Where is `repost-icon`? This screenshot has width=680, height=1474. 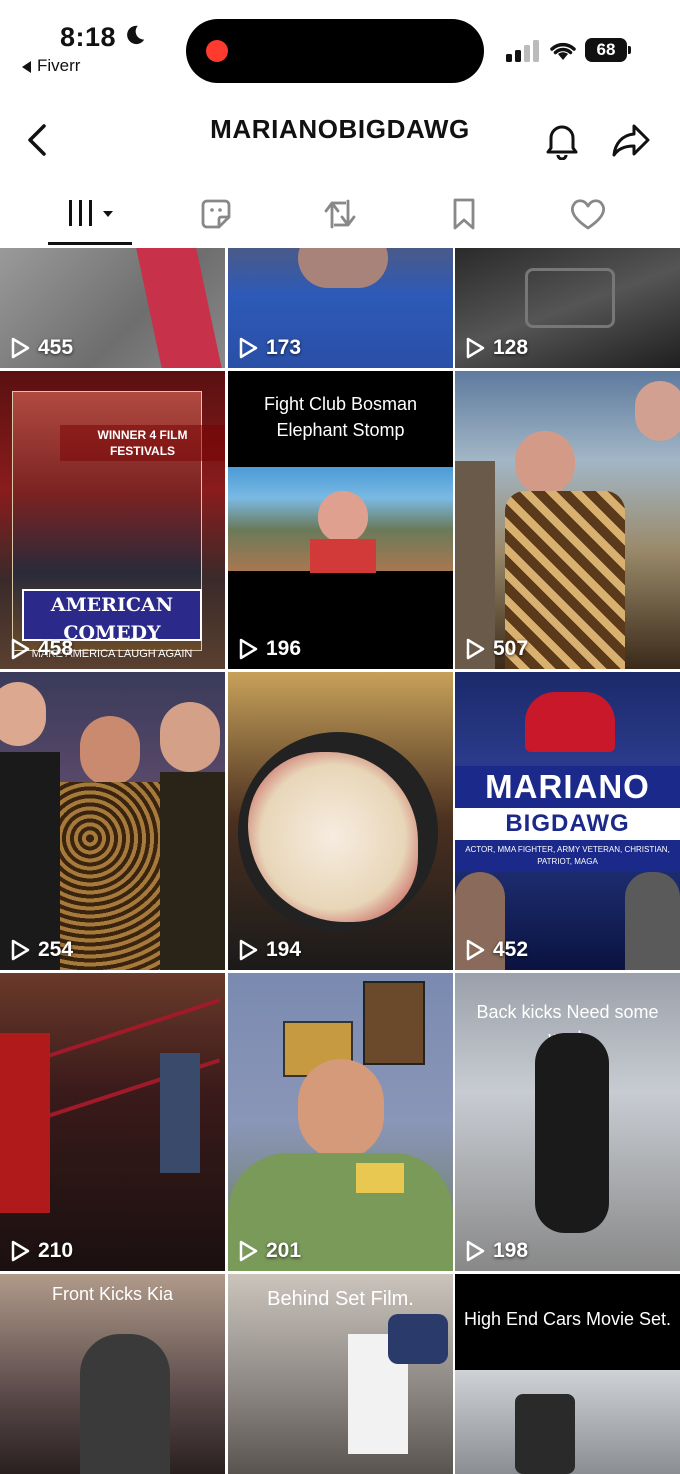
repost-icon is located at coordinates (340, 214).